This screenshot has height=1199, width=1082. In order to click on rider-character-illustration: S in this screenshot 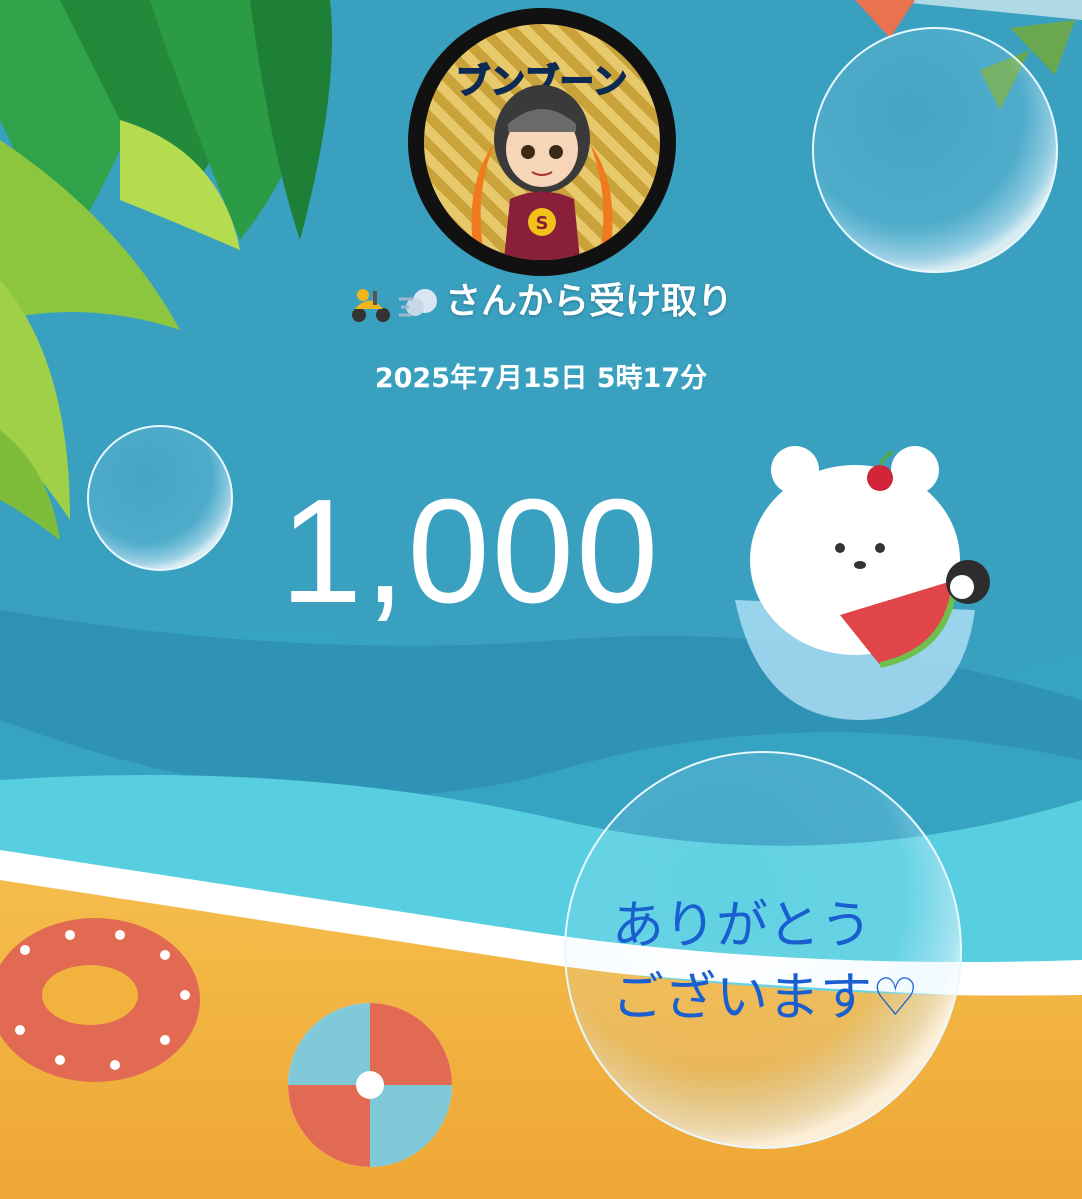, I will do `click(542, 172)`.